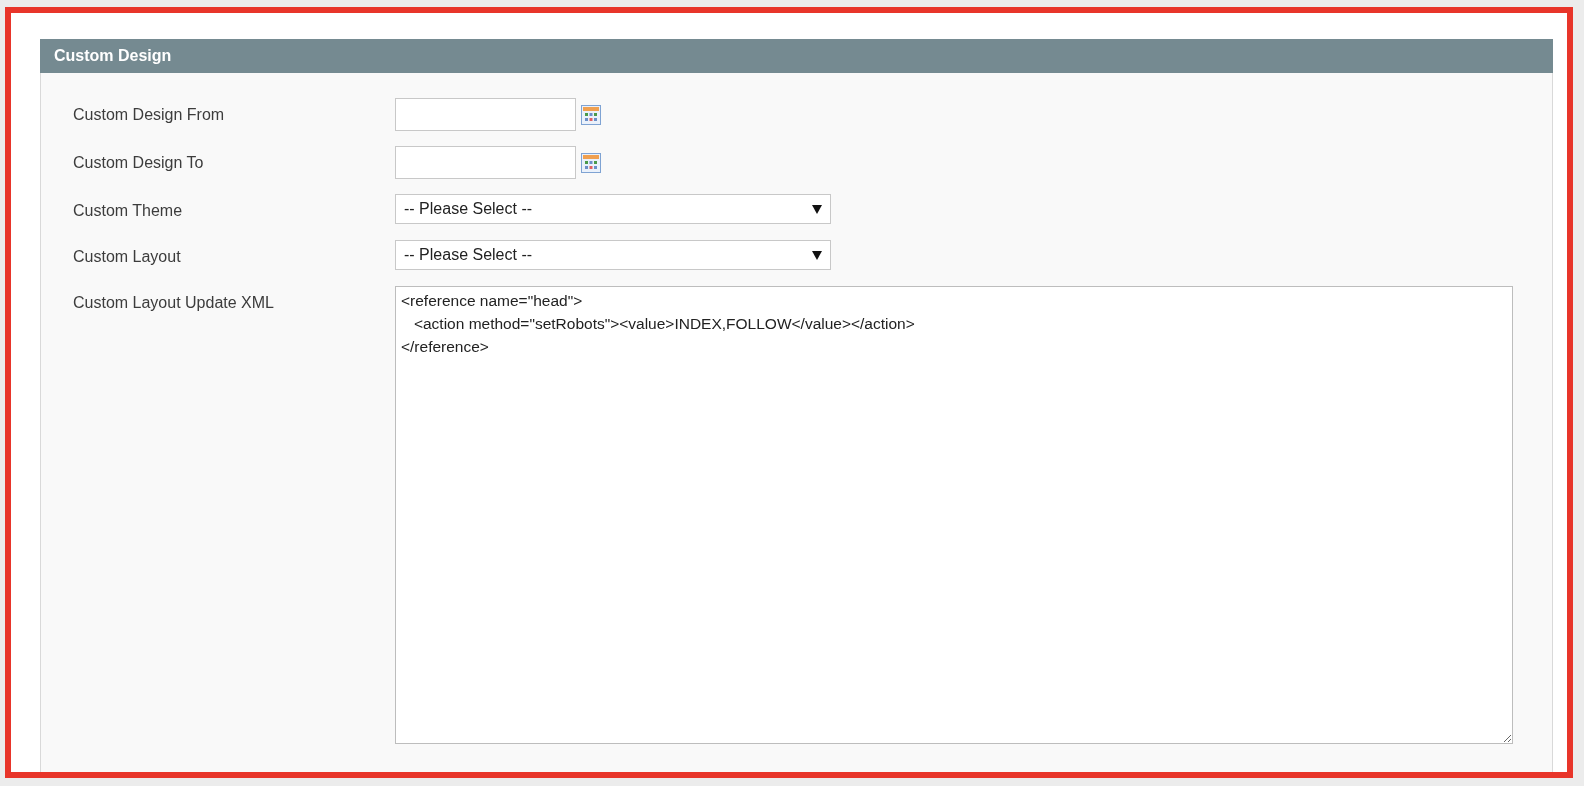 The image size is (1584, 786). Describe the element at coordinates (127, 257) in the screenshot. I see `field-label: Custom Layout` at that location.